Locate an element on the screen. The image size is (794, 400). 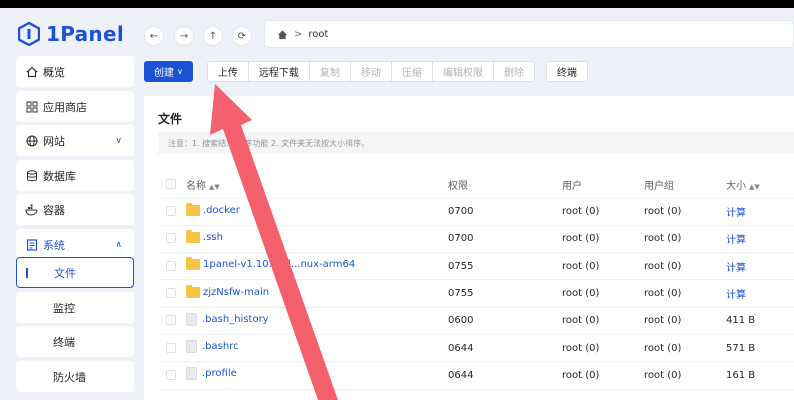
path-breadcrumb: > root is located at coordinates (529, 34).